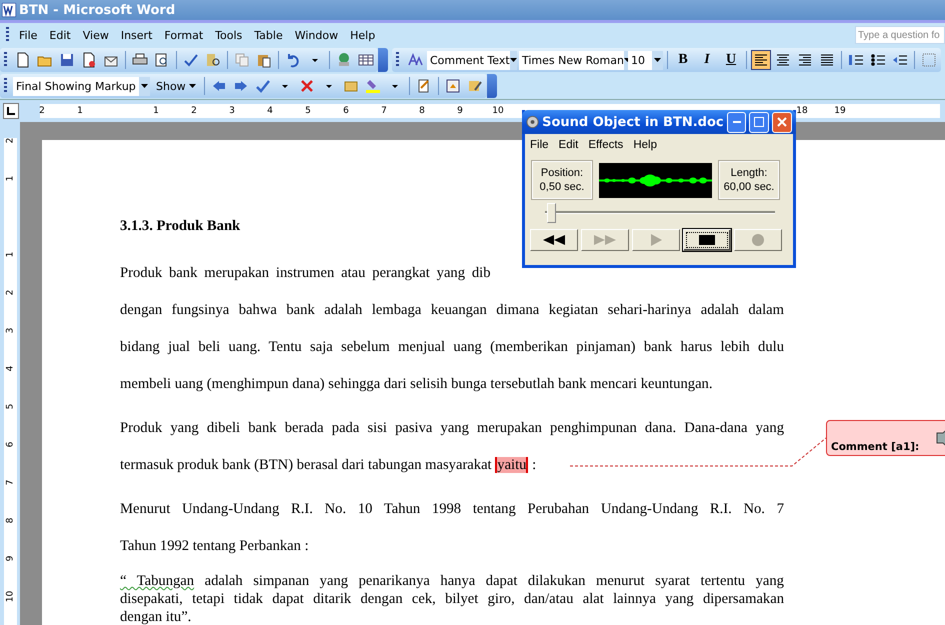 This screenshot has height=625, width=945. I want to click on speaker-icon, so click(533, 122).